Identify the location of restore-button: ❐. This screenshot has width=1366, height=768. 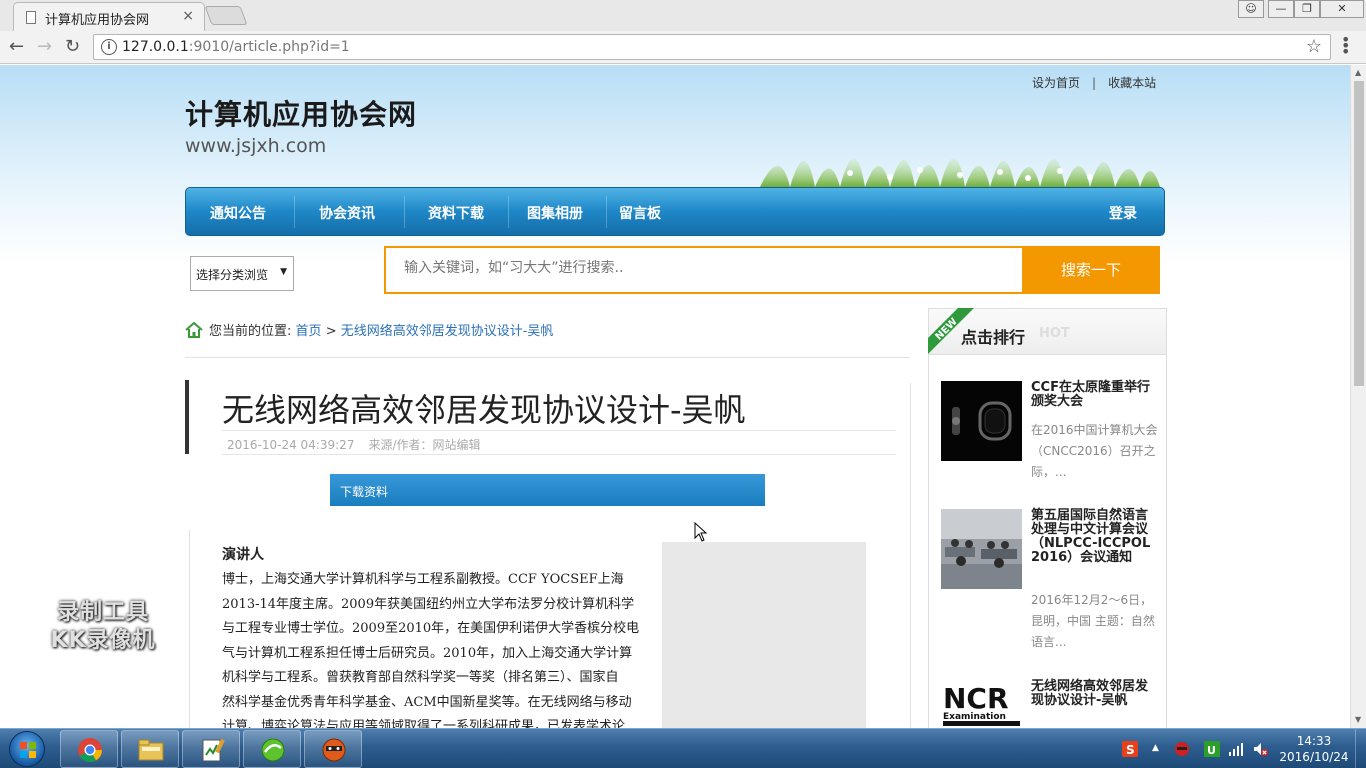
(1307, 9).